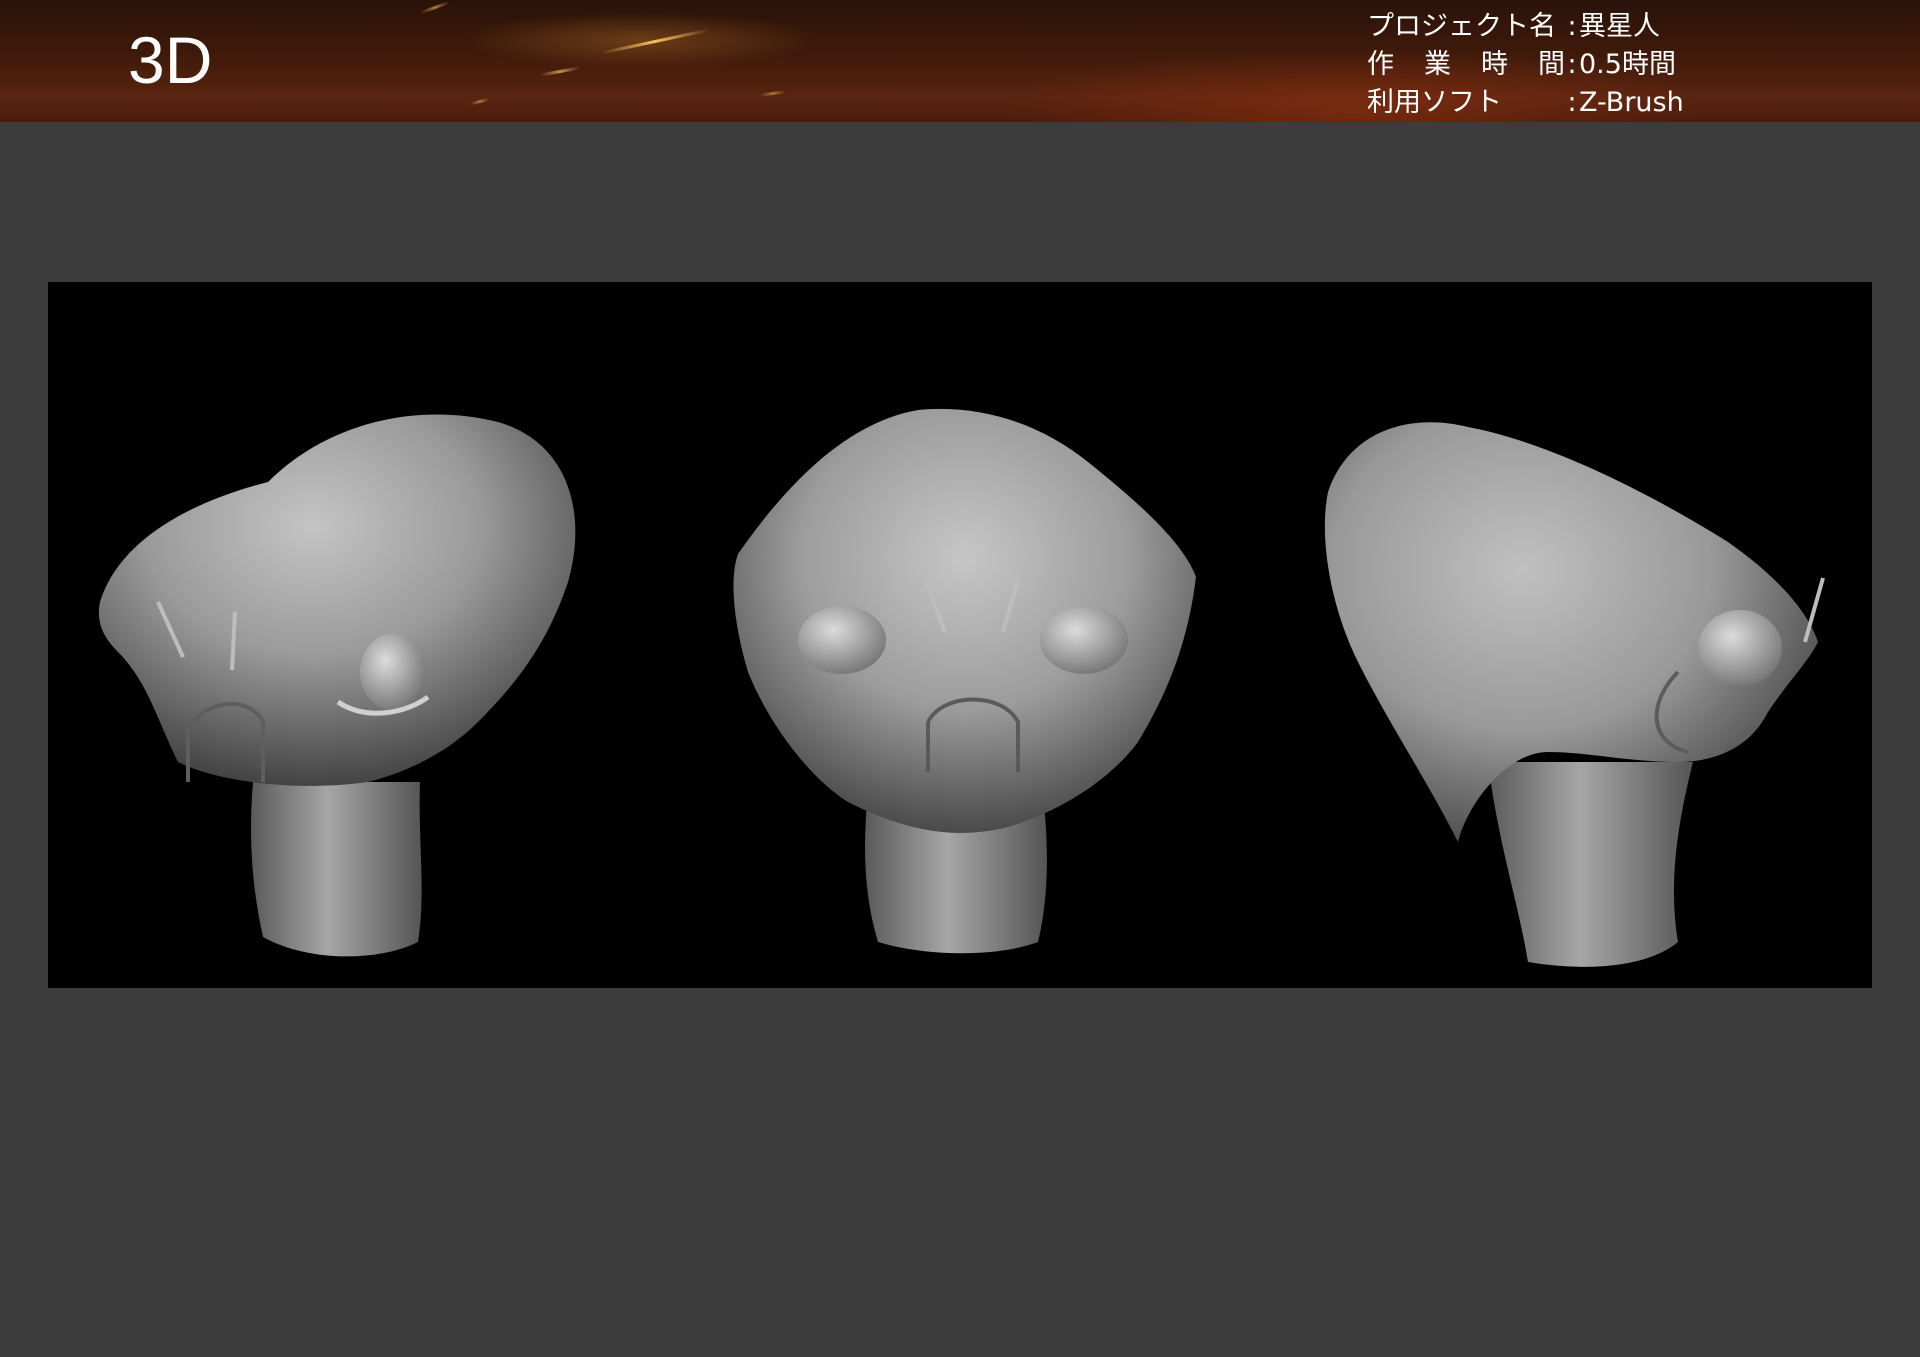 The image size is (1920, 1357). Describe the element at coordinates (1619, 26) in the screenshot. I see `project-name-value: 異星人` at that location.